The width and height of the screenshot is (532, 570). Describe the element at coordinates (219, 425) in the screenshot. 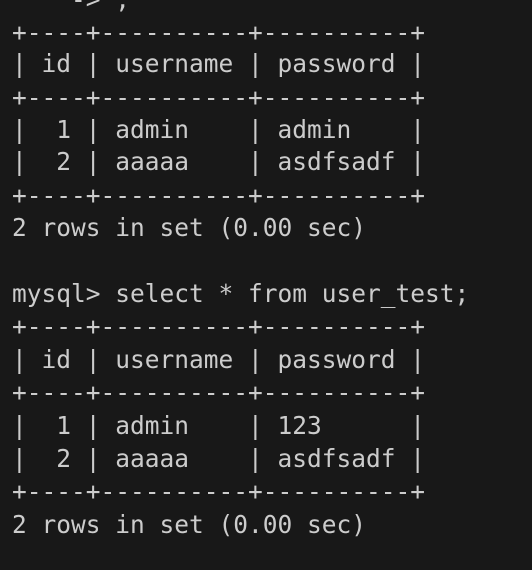

I see `table-row: | 1 | admin | 123 |` at that location.